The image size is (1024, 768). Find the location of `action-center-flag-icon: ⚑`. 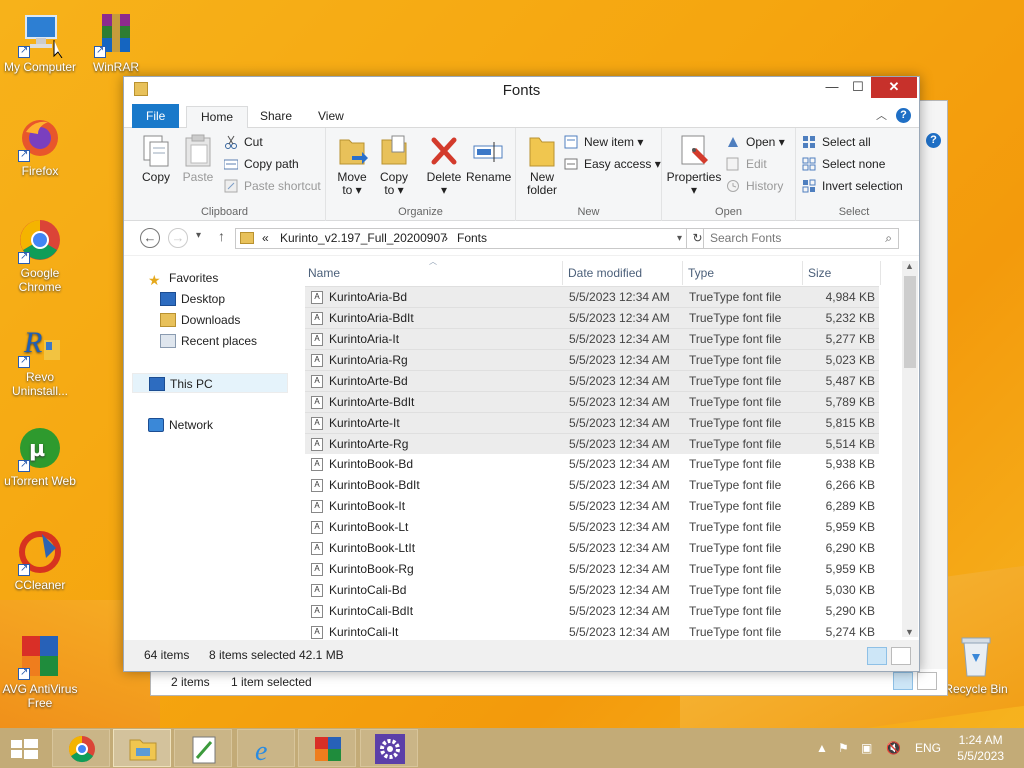

action-center-flag-icon: ⚑ is located at coordinates (843, 748).